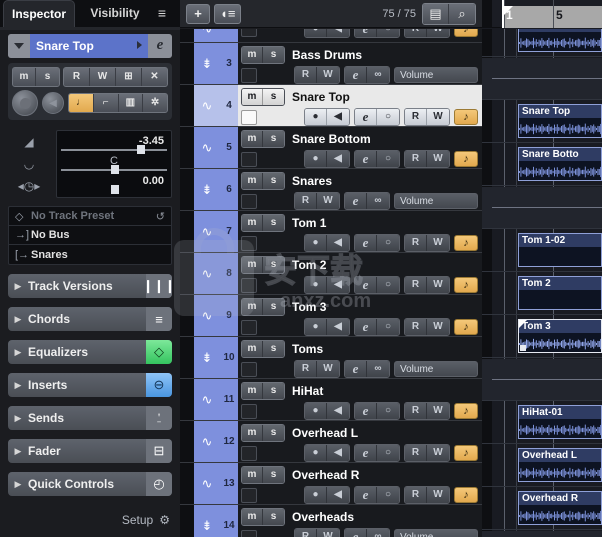 The height and width of the screenshot is (537, 602). I want to click on tab-inspector: Inspector, so click(39, 14).